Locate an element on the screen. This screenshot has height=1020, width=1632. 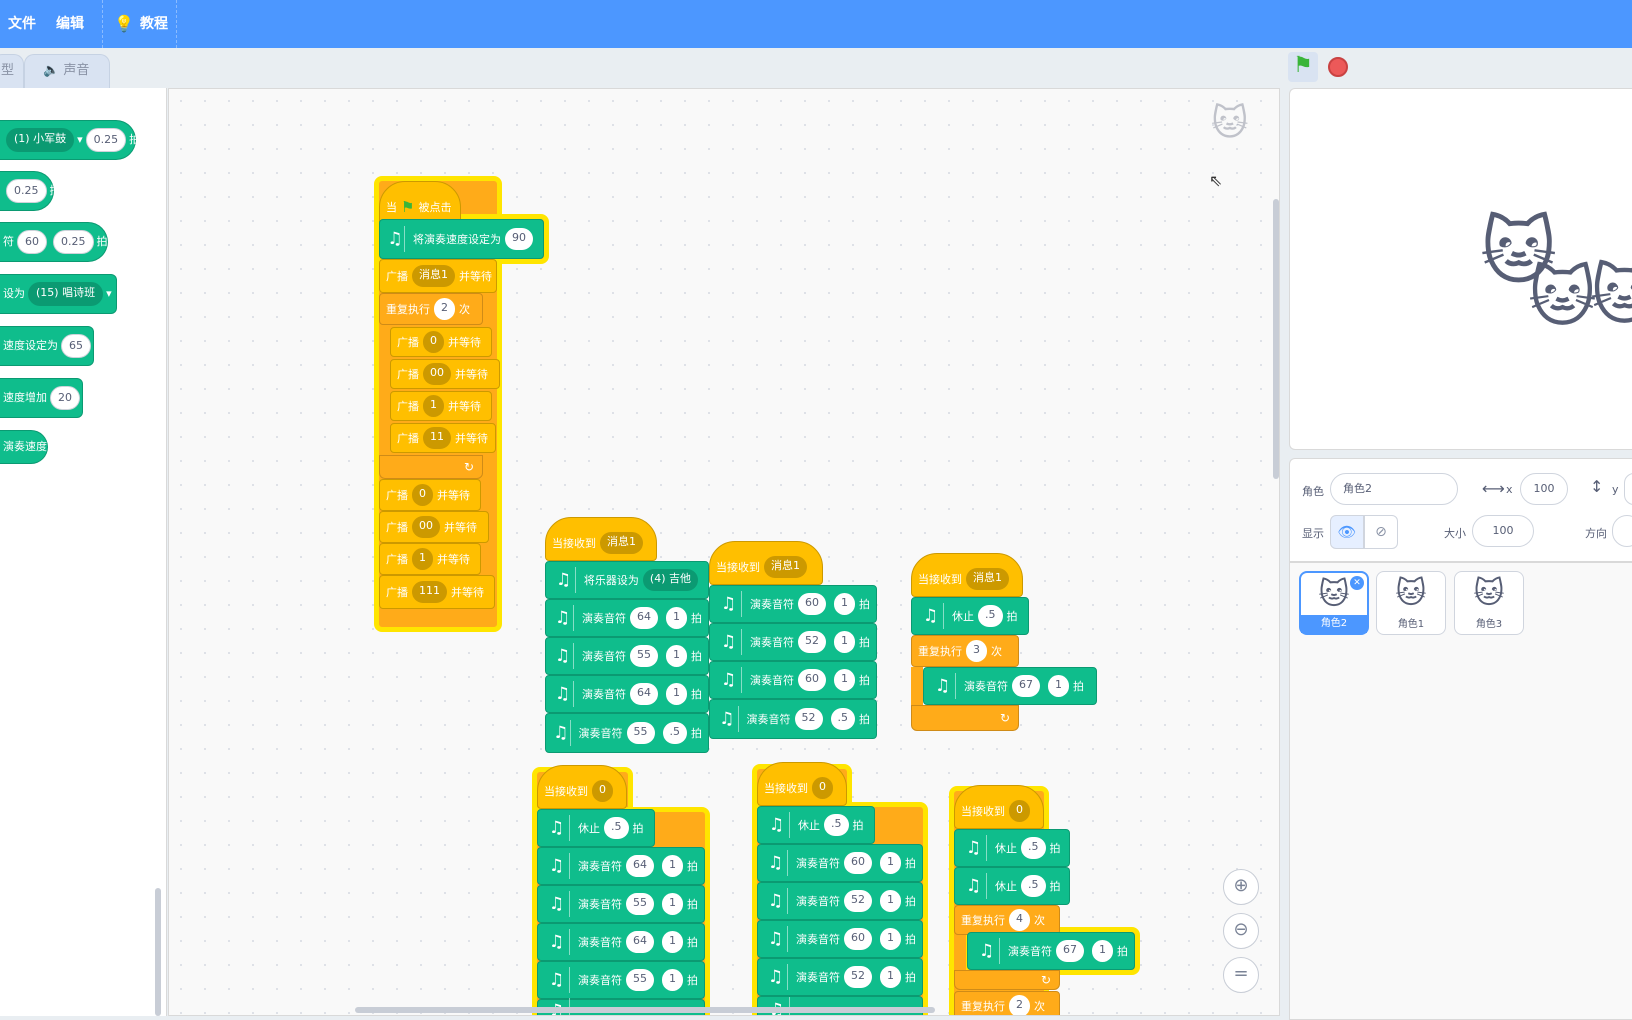
zoom-in-button: ⊕ is located at coordinates (1241, 887).